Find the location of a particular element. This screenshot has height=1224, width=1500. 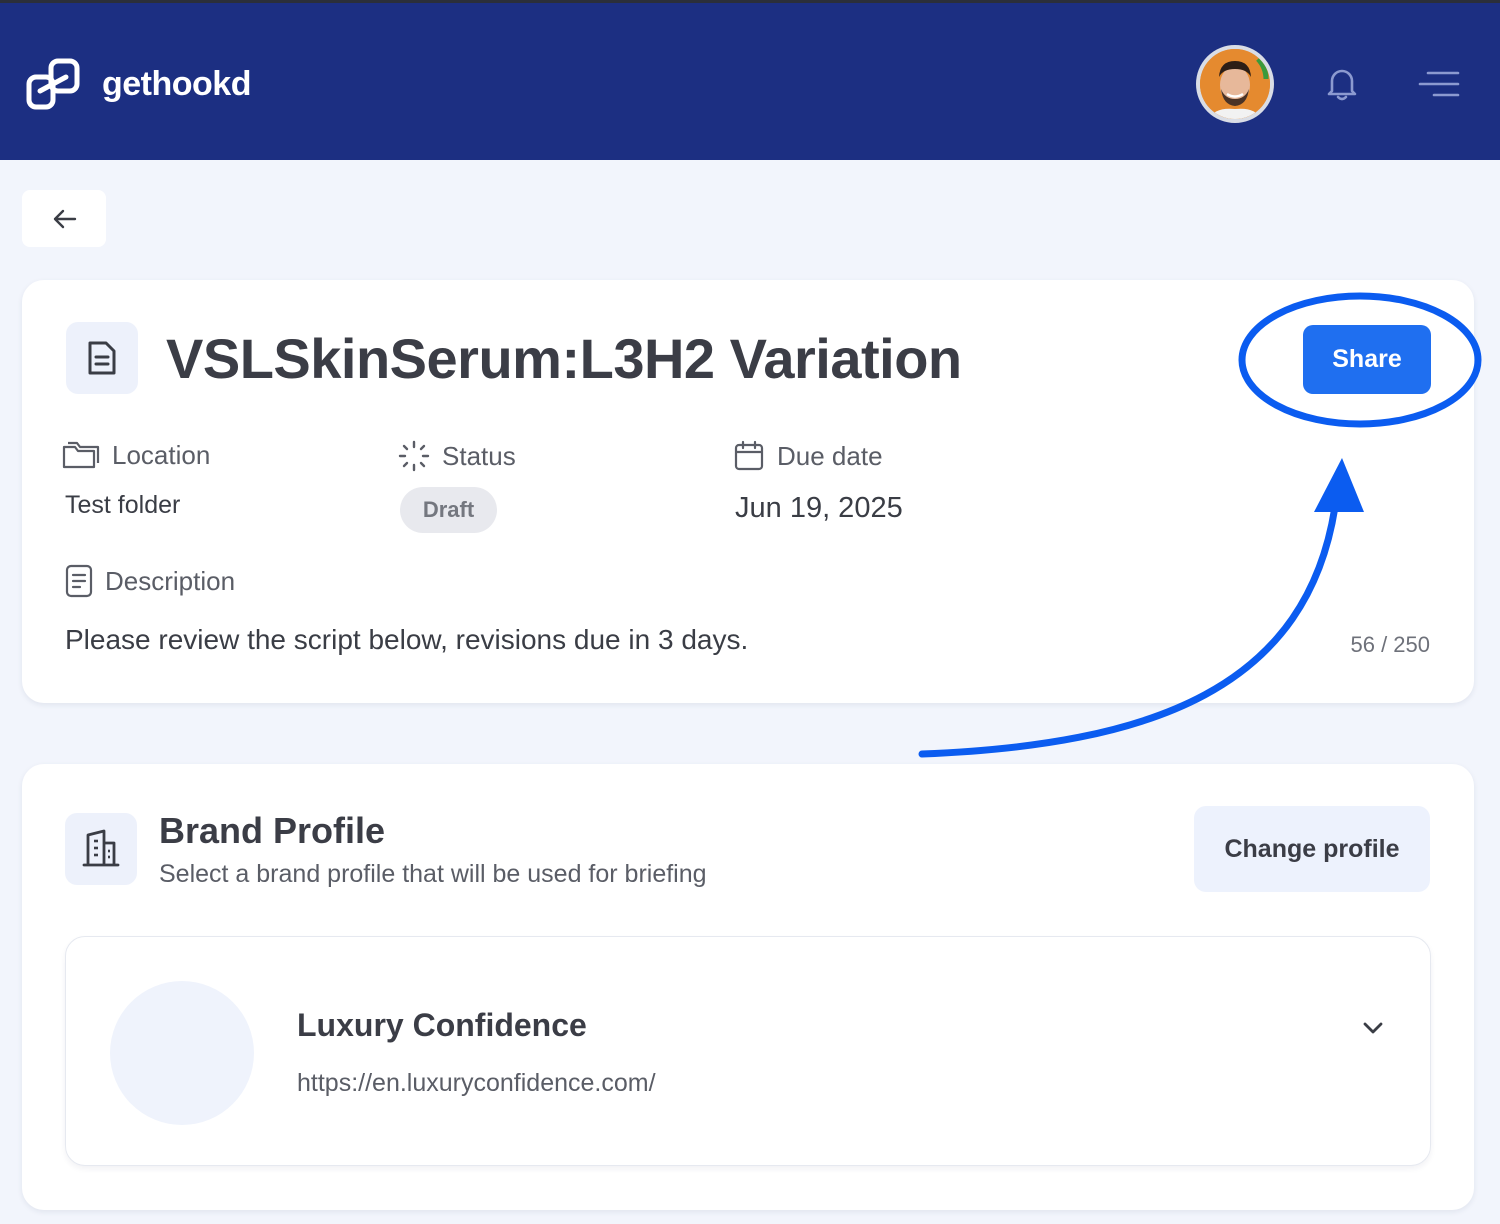

back-button is located at coordinates (64, 218).